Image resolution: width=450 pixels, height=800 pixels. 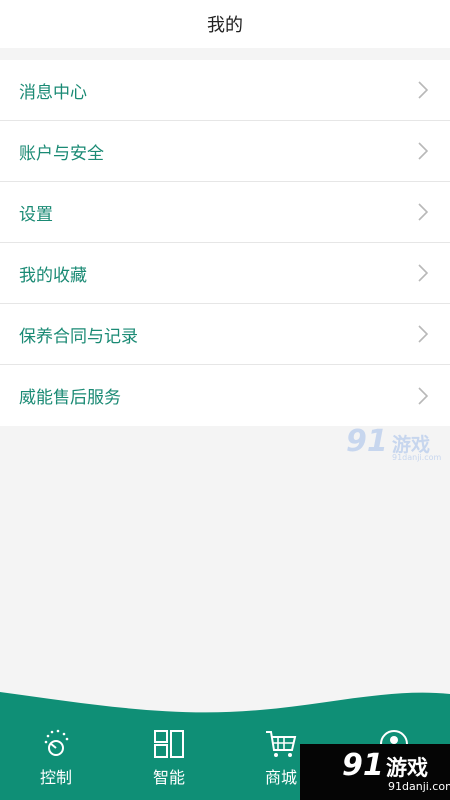 What do you see at coordinates (78, 336) in the screenshot?
I see `menu-item-label: 保养合同与记录` at bounding box center [78, 336].